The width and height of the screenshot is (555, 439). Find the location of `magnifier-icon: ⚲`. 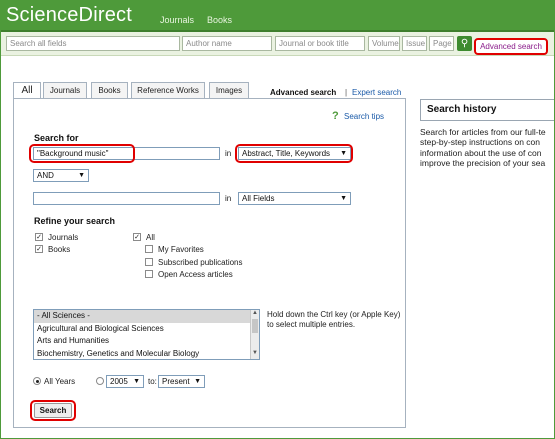

magnifier-icon: ⚲ is located at coordinates (464, 43).